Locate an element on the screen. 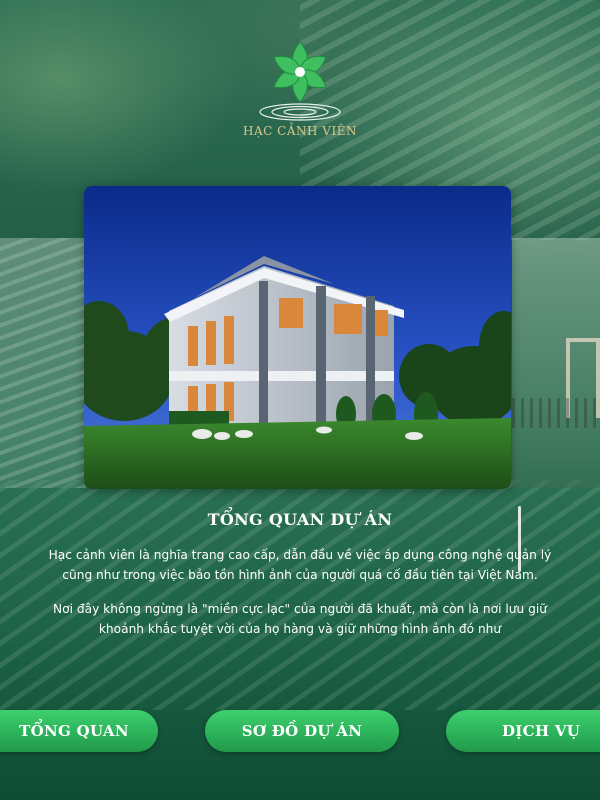 The width and height of the screenshot is (600, 800). crowd-shape is located at coordinates (556, 413).